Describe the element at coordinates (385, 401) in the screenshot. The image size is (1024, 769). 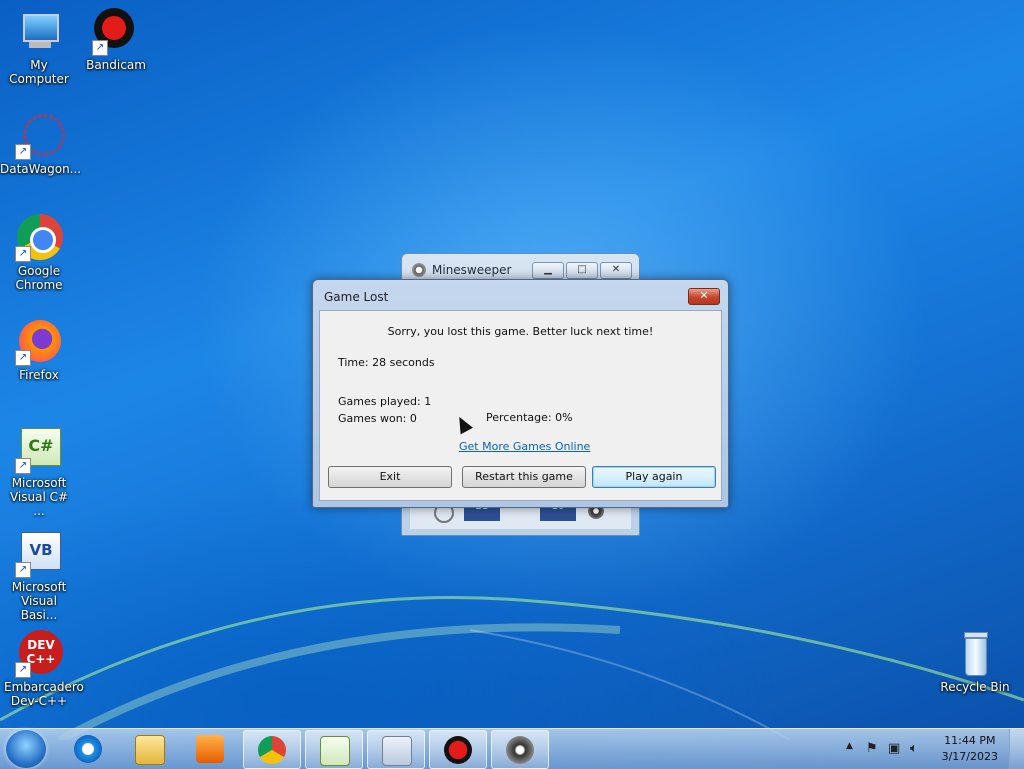
I see `games-played-stat: Games played: 1` at that location.